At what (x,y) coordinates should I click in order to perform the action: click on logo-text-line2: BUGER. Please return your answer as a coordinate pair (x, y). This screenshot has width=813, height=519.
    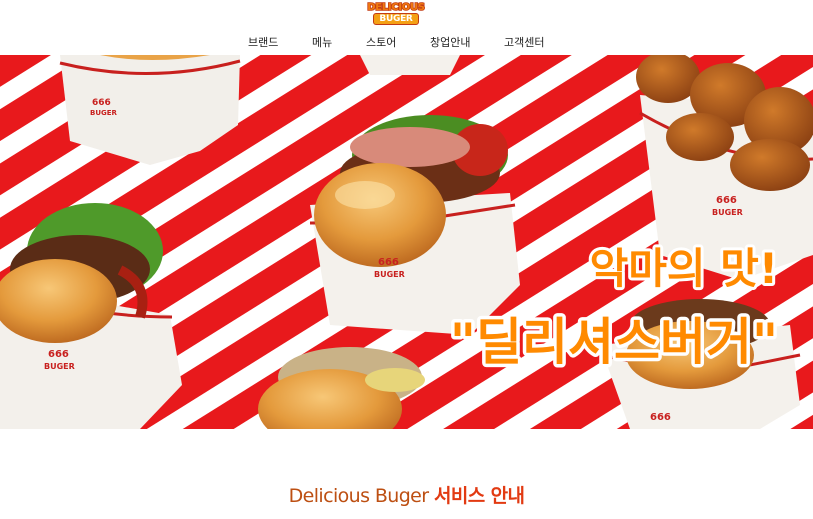
    Looking at the image, I should click on (396, 19).